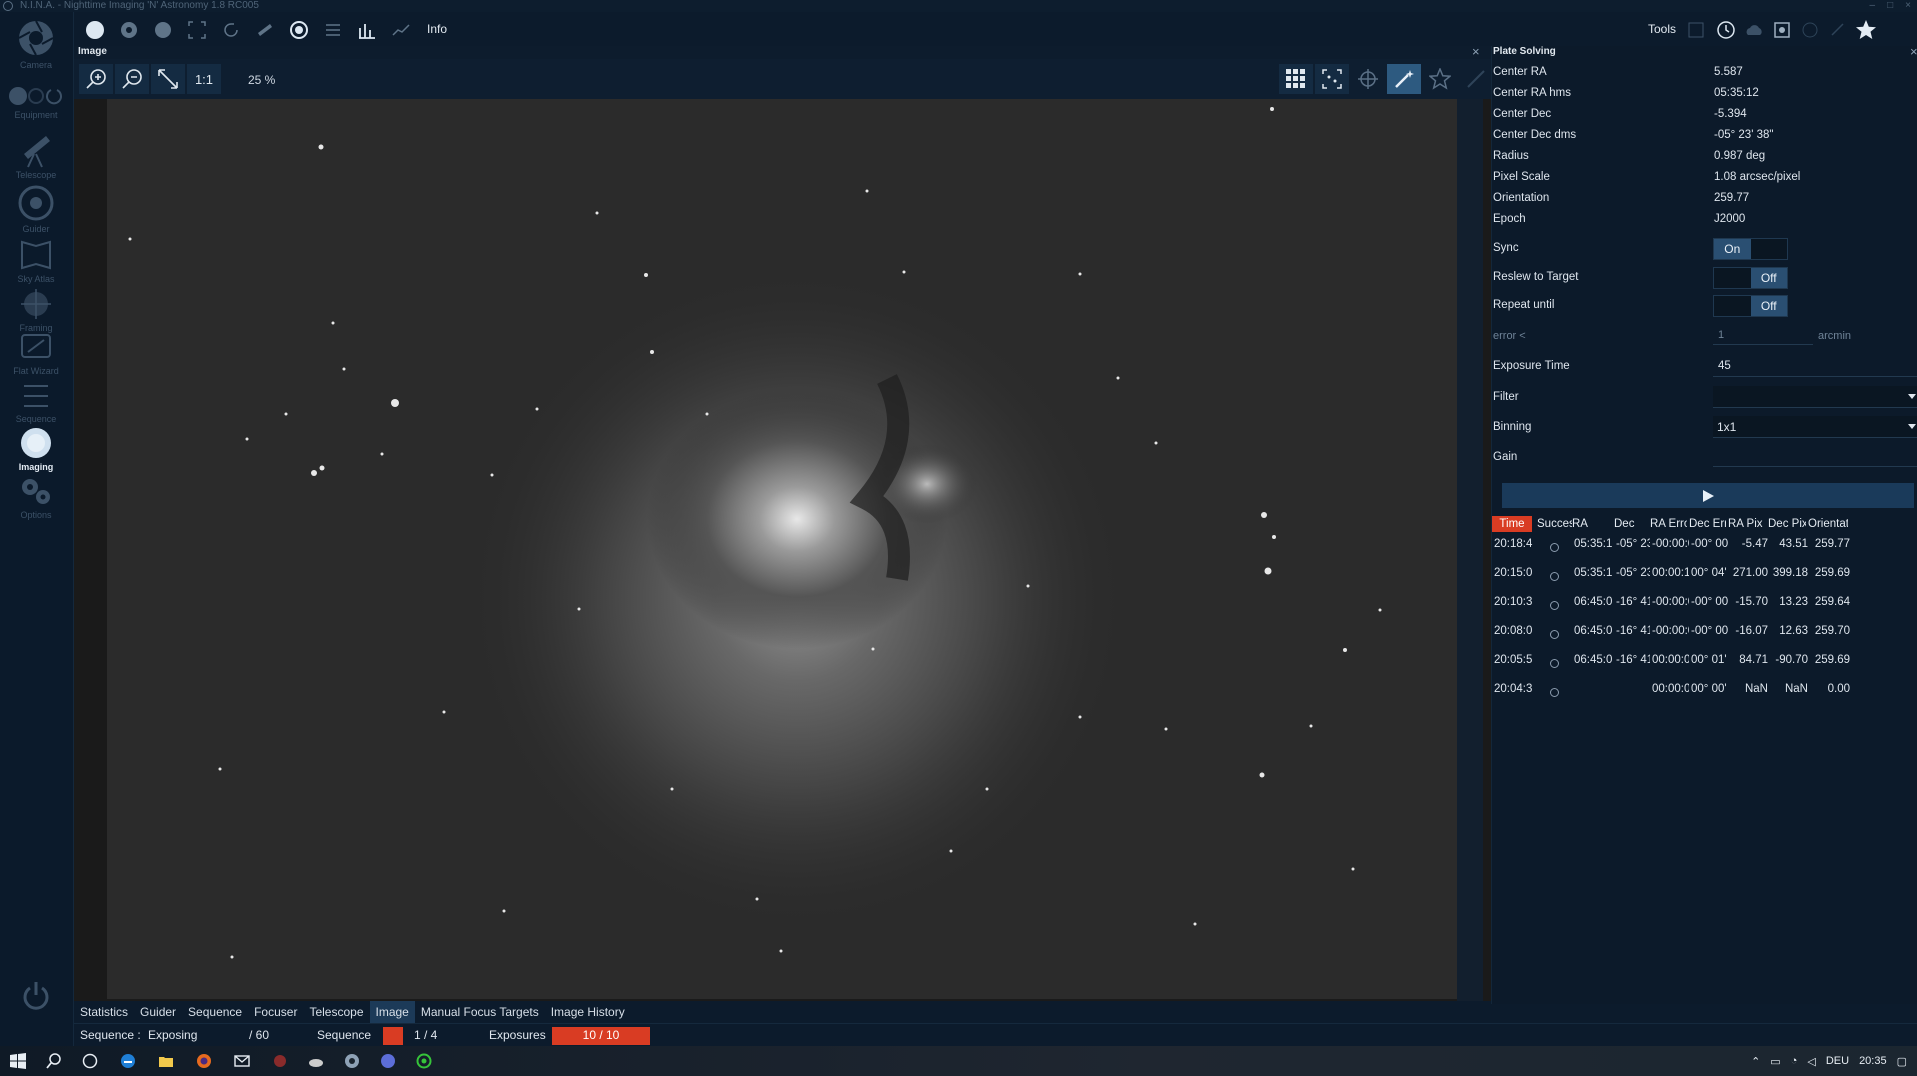 The image size is (1917, 1076). Describe the element at coordinates (1592, 524) in the screenshot. I see `table-header-2: RA` at that location.